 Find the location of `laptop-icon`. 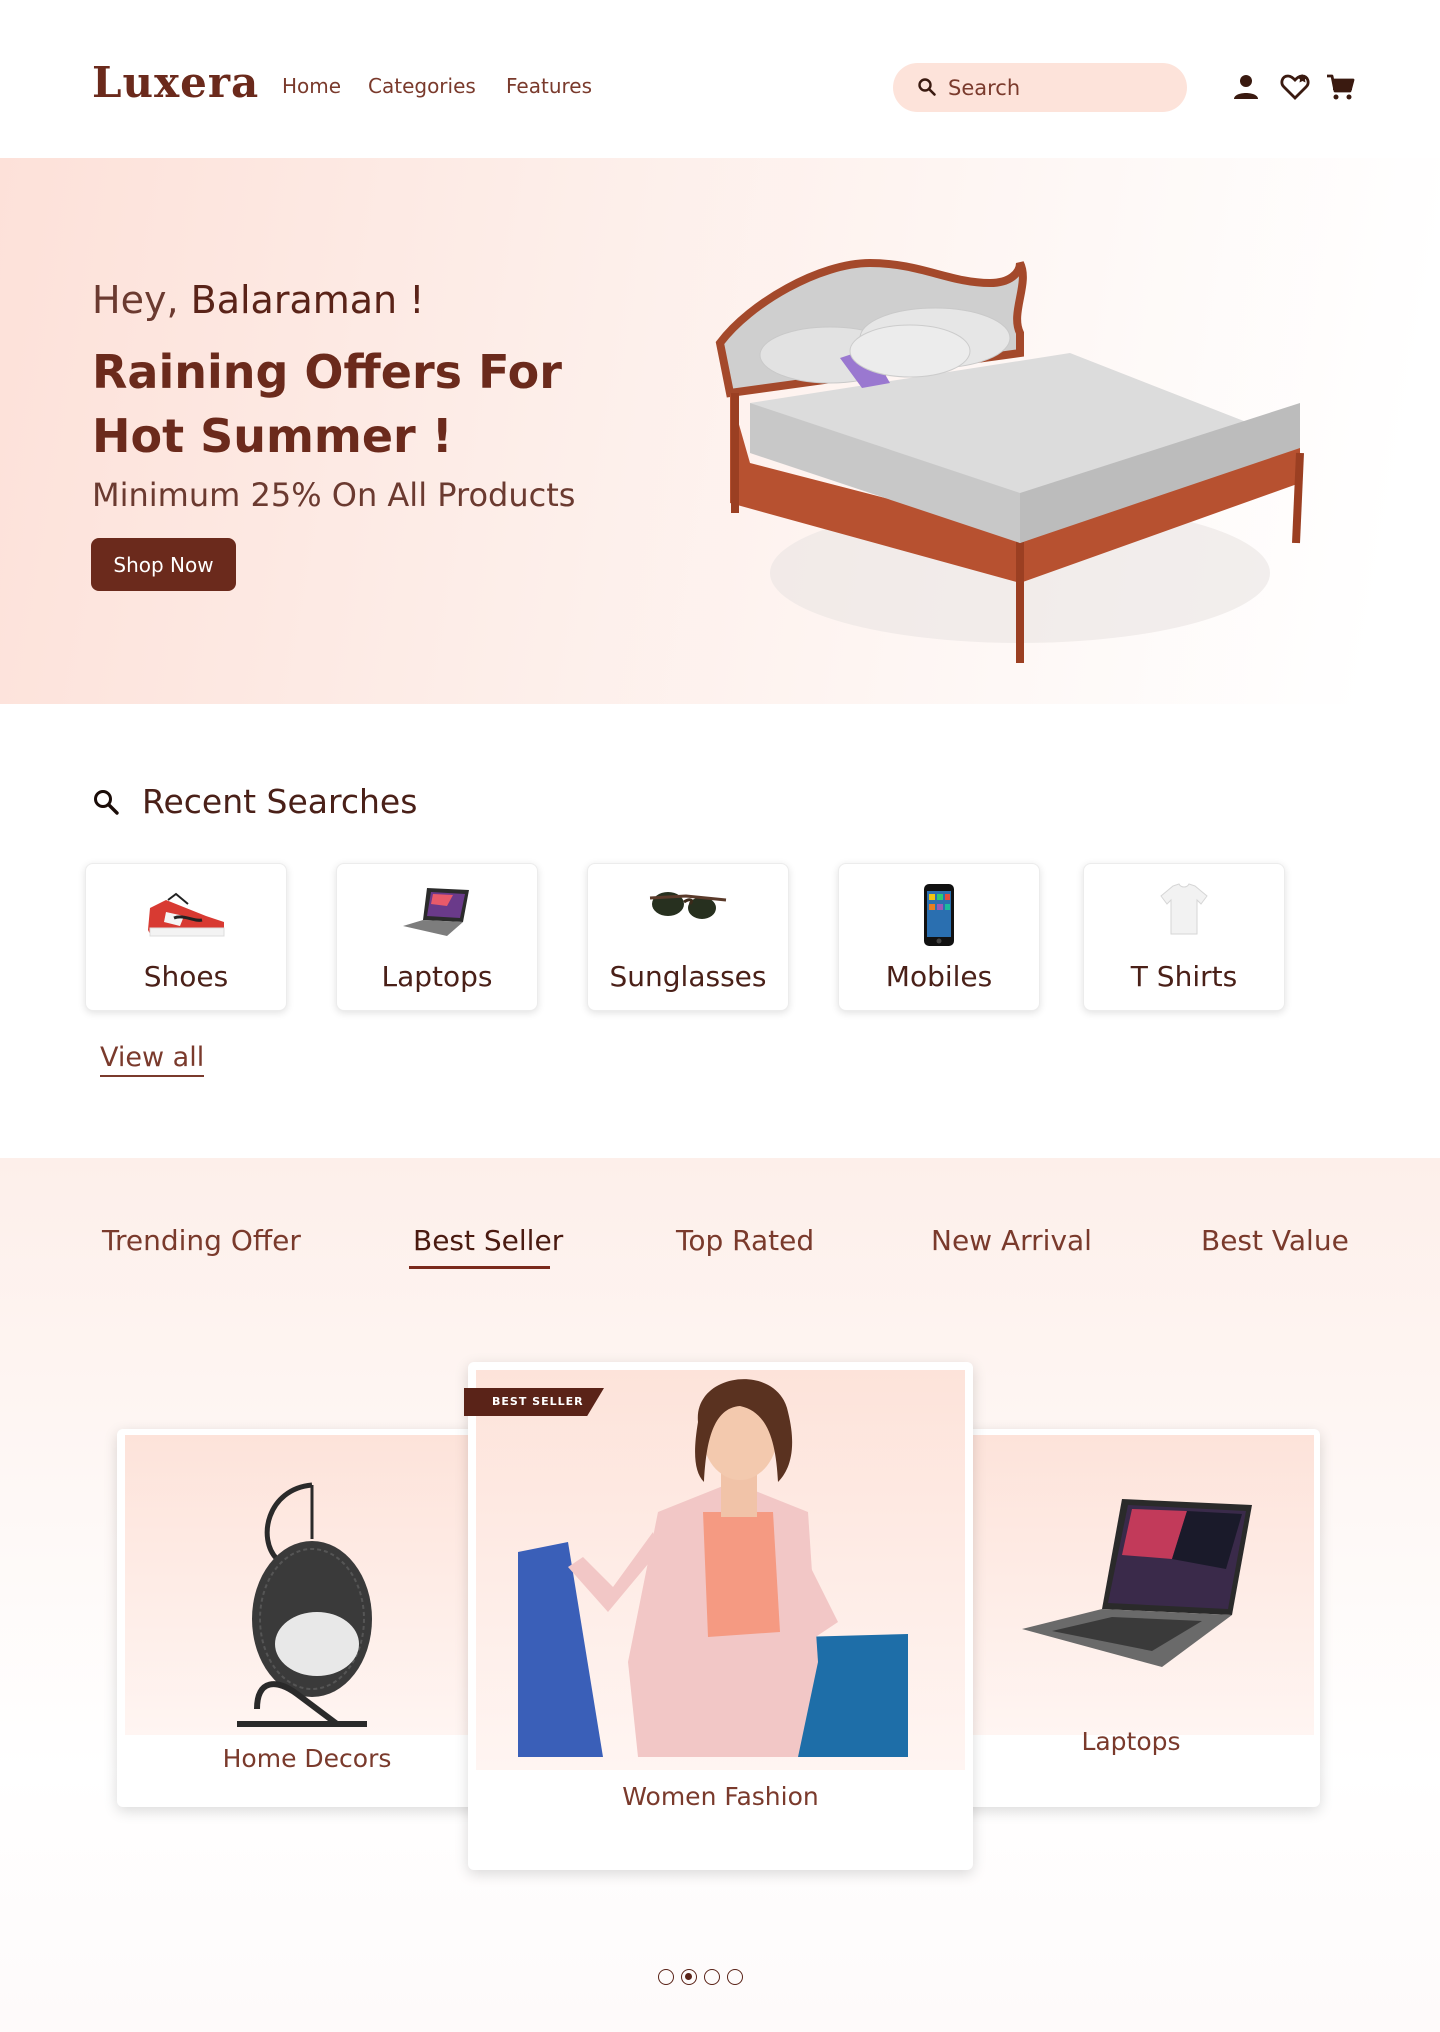

laptop-icon is located at coordinates (436, 912).